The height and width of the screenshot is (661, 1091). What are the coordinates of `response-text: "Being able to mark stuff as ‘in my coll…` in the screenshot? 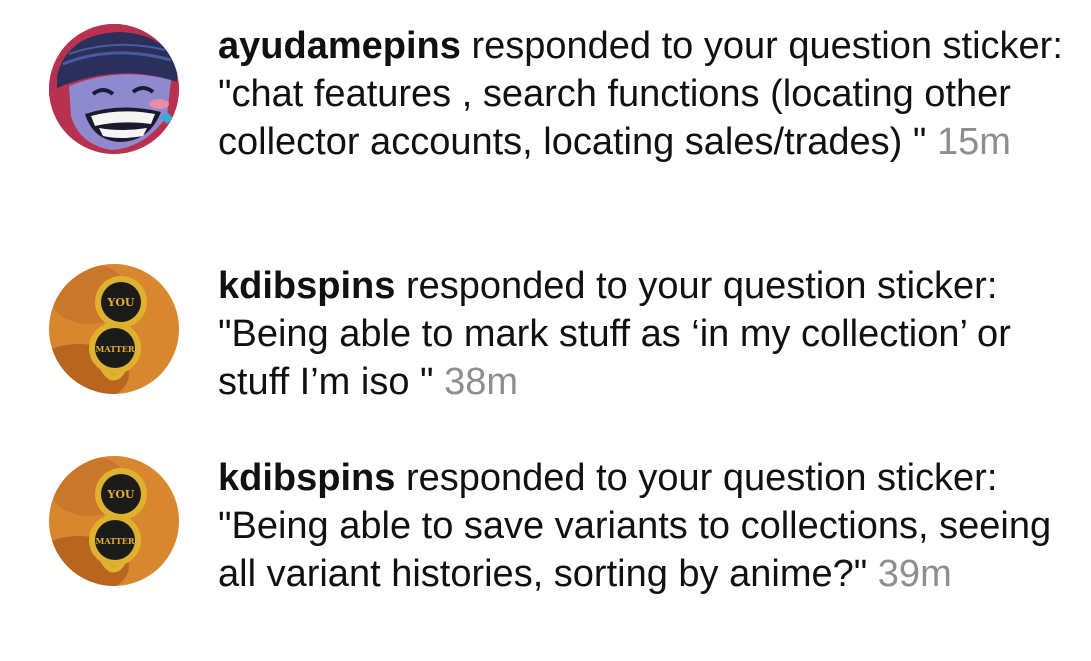 It's located at (614, 358).